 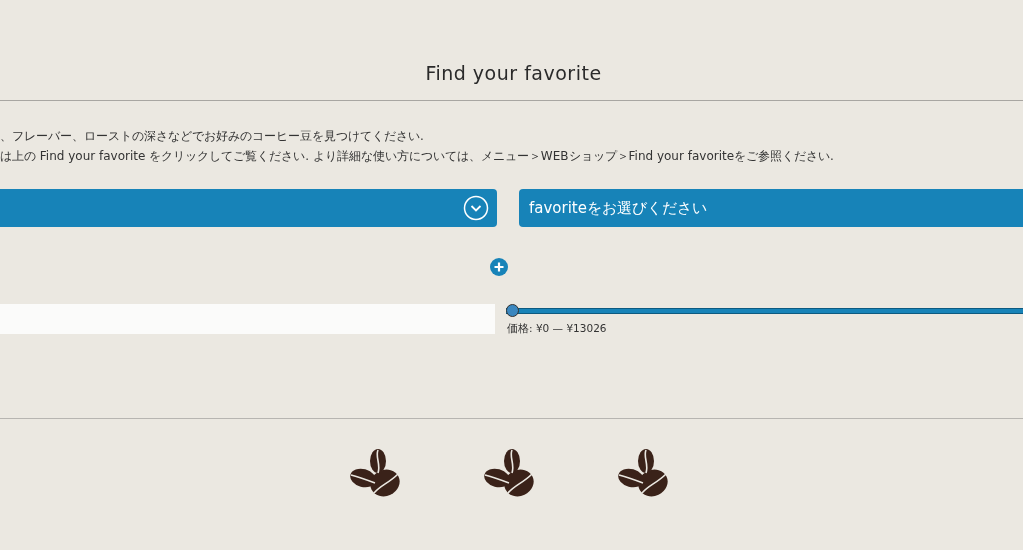 I want to click on price-label: 価格: ¥0 — ¥13026, so click(x=557, y=329).